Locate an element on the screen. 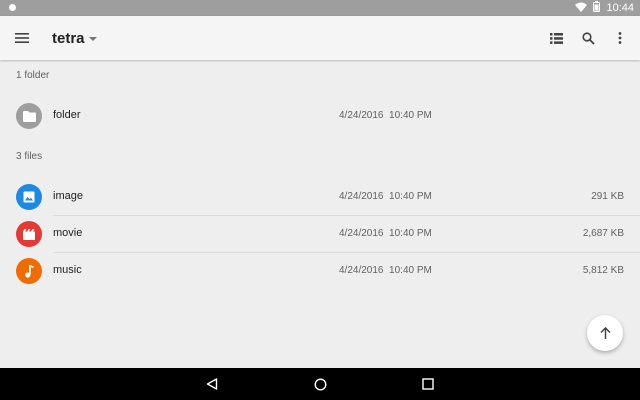  movie-icon is located at coordinates (29, 234).